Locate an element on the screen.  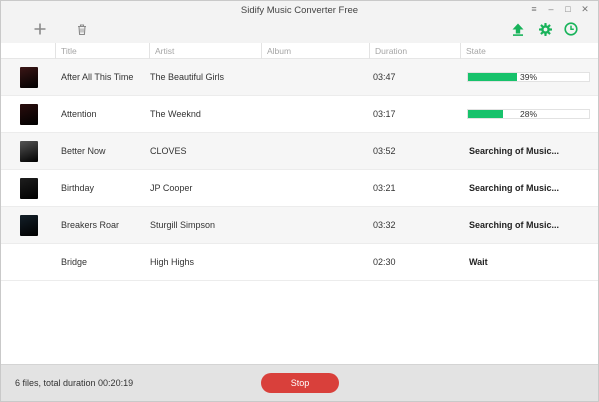
track-state: Wait is located at coordinates (478, 262).